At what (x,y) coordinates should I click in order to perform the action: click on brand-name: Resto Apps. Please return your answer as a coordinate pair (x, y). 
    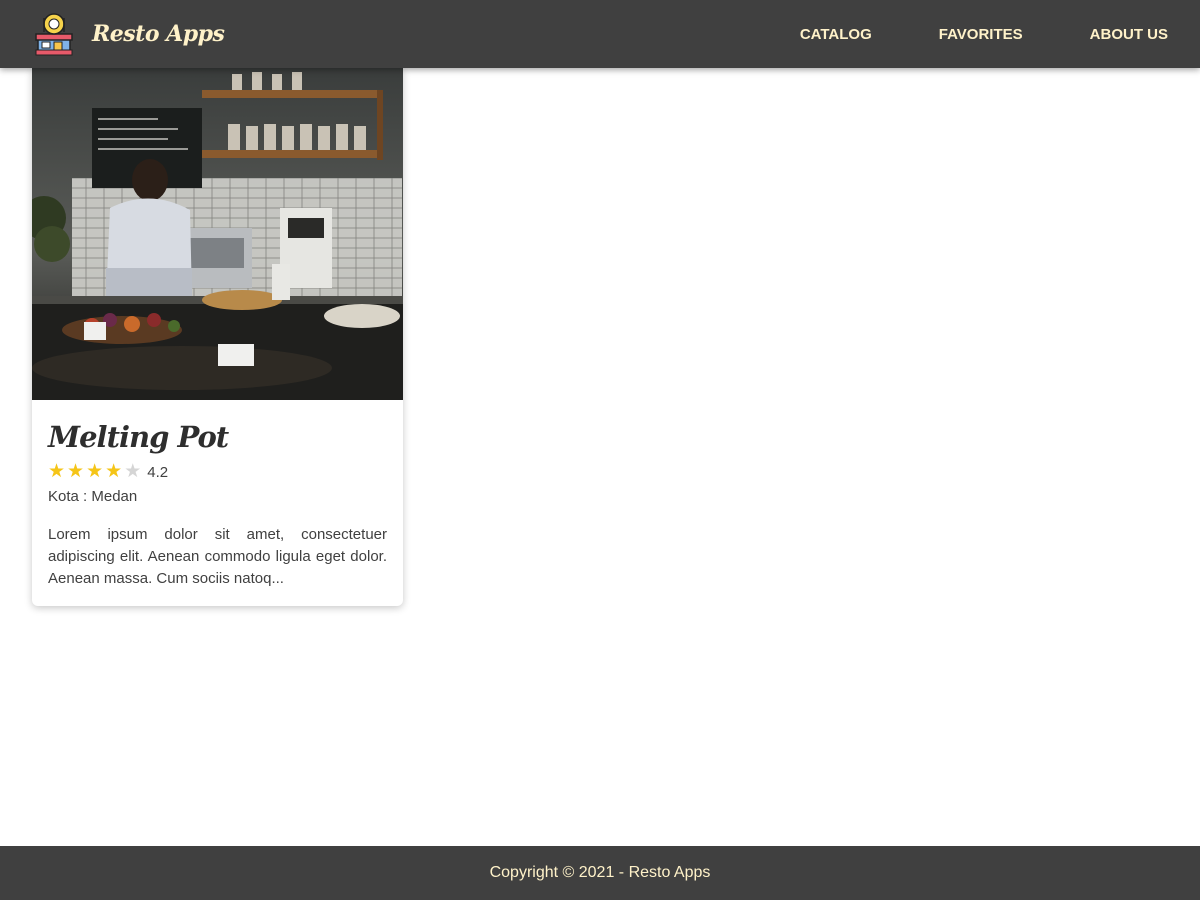
    Looking at the image, I should click on (158, 34).